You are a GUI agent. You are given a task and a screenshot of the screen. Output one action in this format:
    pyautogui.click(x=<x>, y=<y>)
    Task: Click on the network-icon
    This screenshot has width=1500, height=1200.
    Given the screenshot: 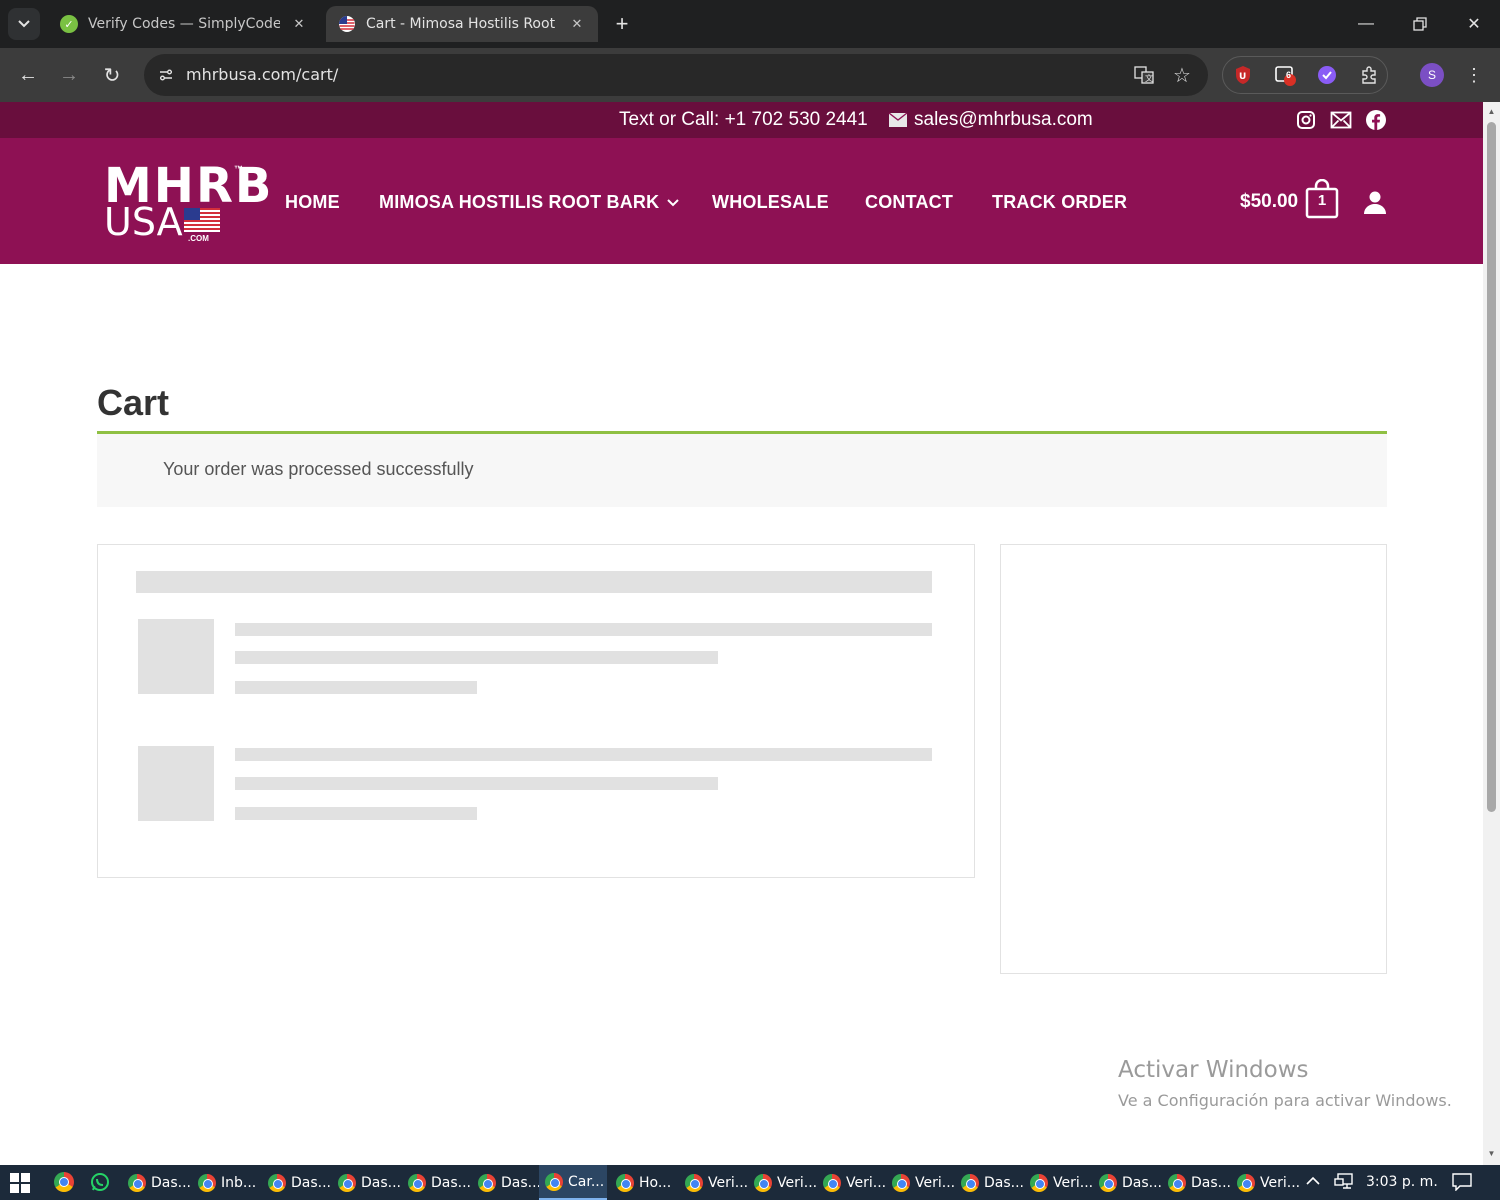 What is the action you would take?
    pyautogui.click(x=1344, y=1183)
    